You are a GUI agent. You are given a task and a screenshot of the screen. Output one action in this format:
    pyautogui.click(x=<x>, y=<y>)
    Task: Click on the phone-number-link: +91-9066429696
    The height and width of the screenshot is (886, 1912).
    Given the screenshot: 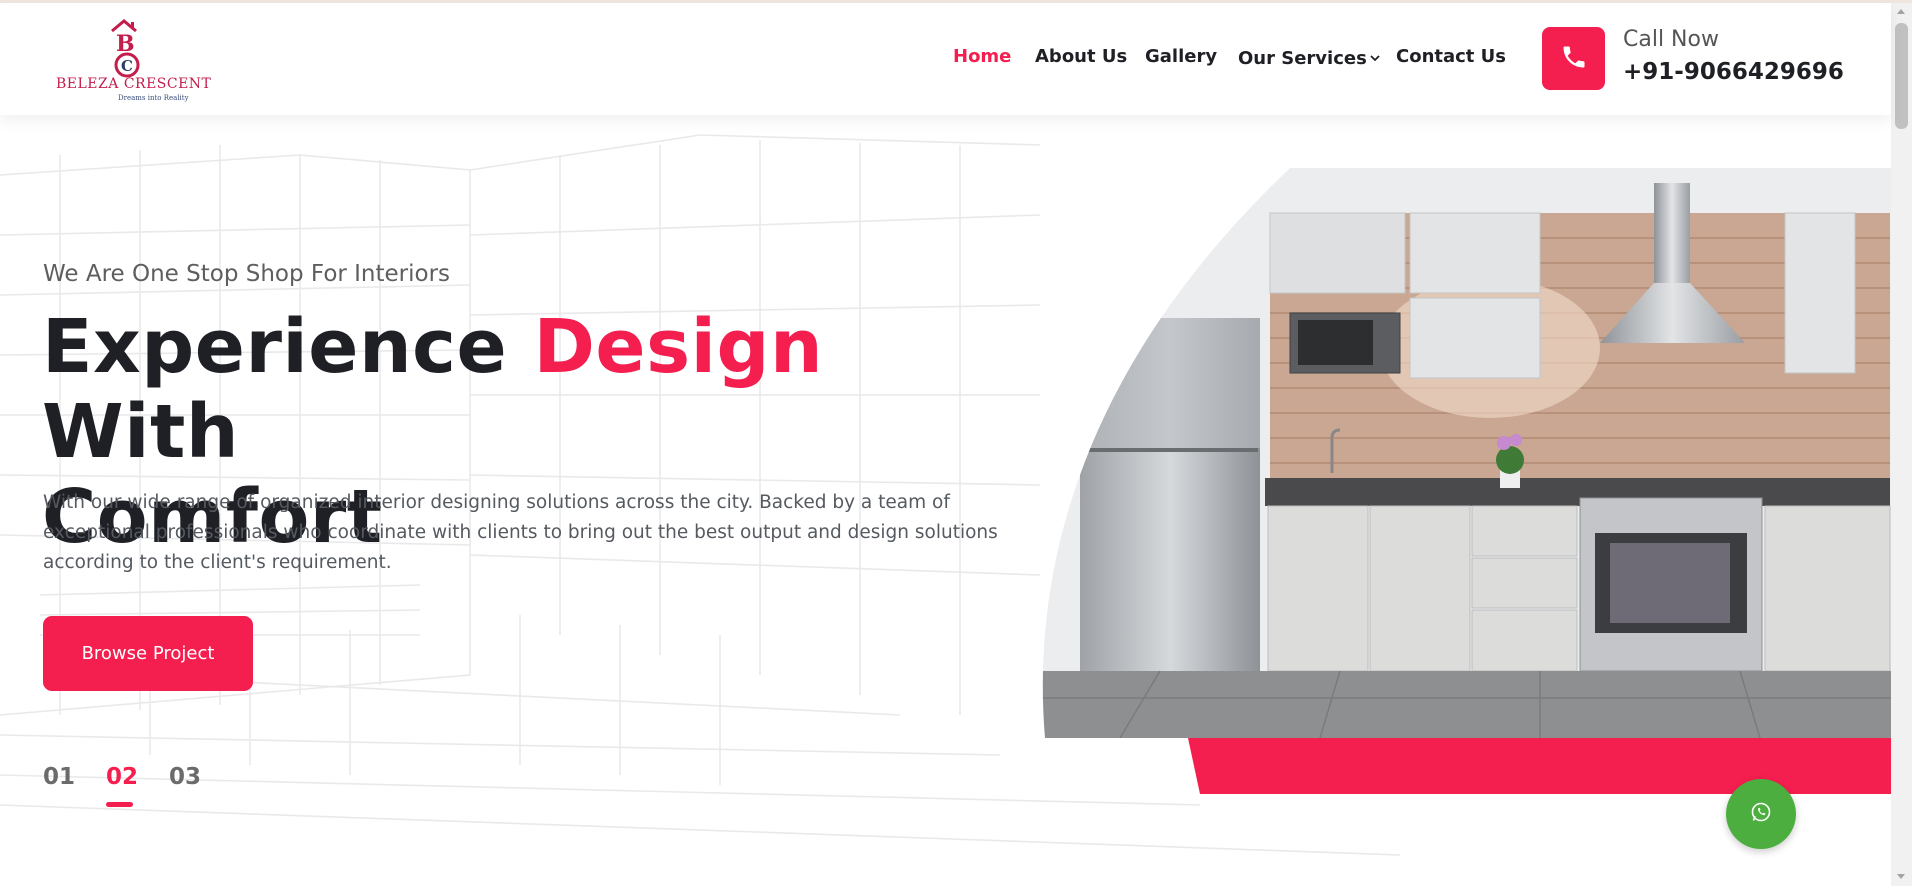 What is the action you would take?
    pyautogui.click(x=1733, y=72)
    